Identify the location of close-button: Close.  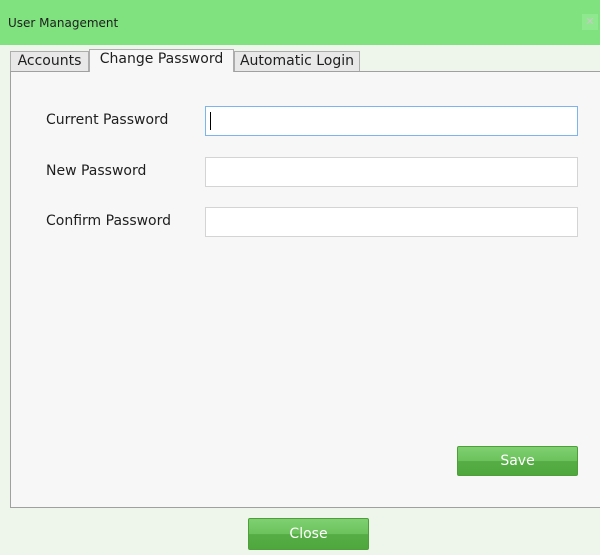
(308, 534).